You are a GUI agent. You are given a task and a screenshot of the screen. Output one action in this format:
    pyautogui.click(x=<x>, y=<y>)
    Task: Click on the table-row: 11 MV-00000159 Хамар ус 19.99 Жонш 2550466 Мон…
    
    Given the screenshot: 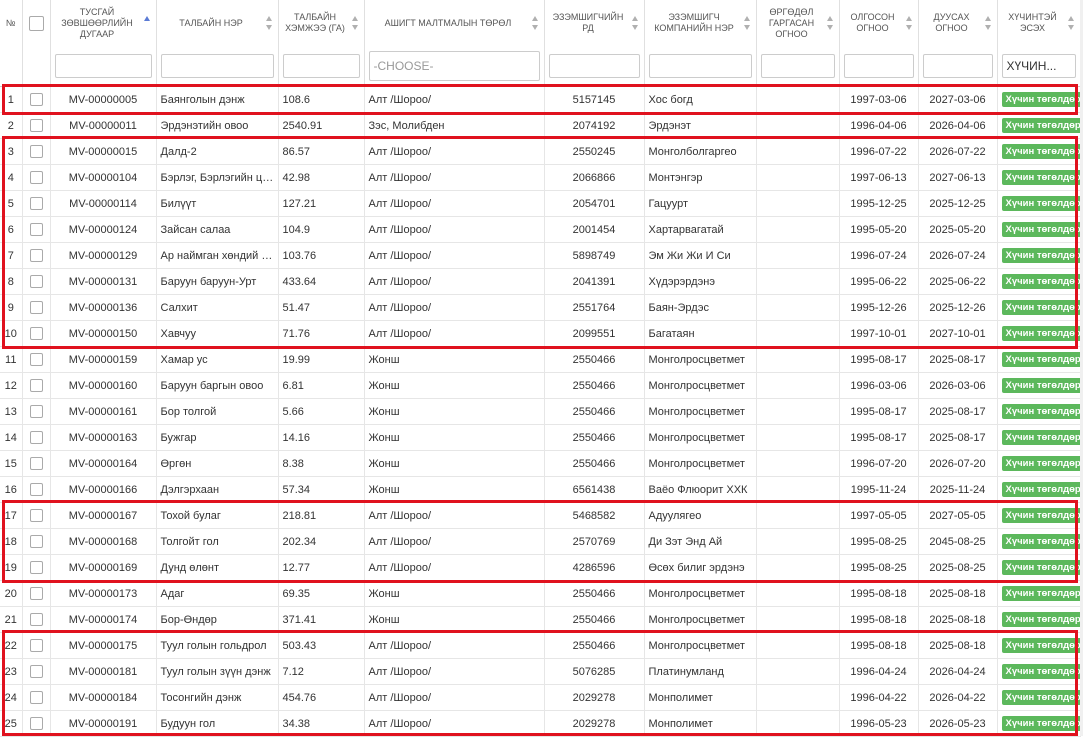 What is the action you would take?
    pyautogui.click(x=540, y=359)
    